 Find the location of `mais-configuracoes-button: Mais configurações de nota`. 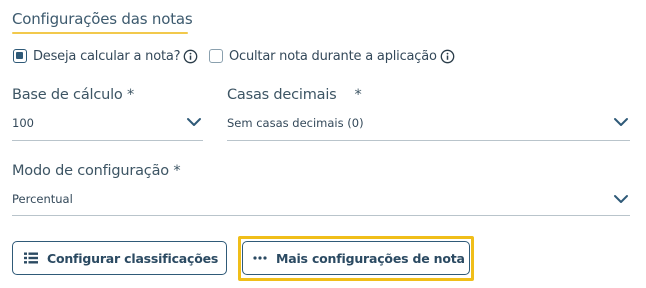

mais-configuracoes-button: Mais configurações de nota is located at coordinates (356, 258).